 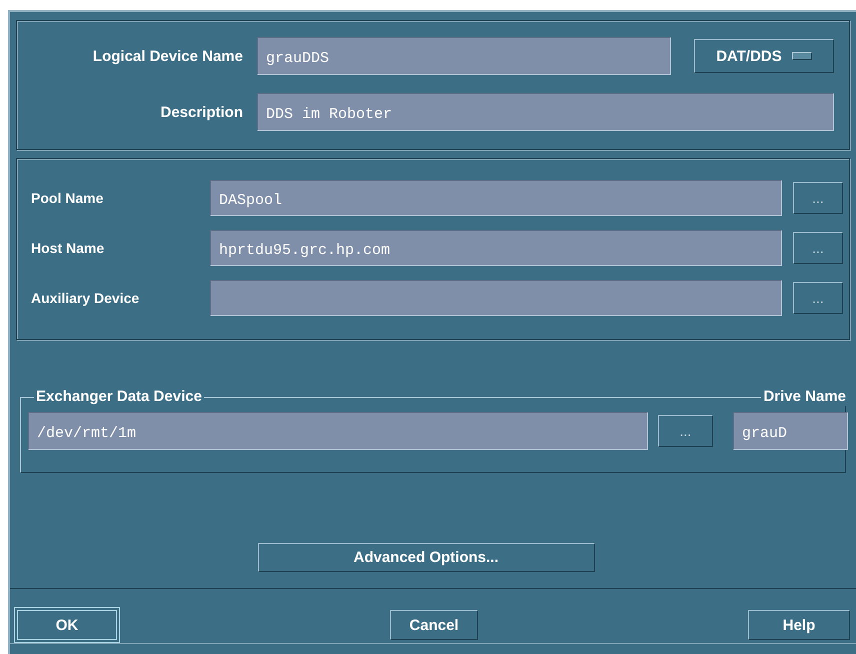 I want to click on text-field: grauD, so click(x=790, y=431).